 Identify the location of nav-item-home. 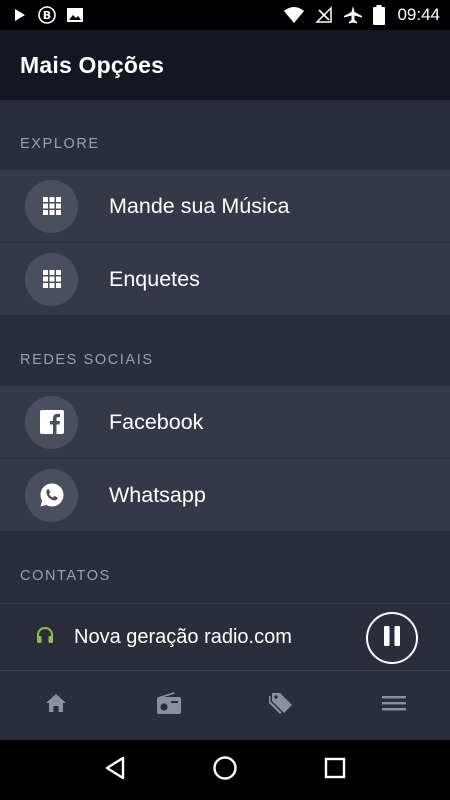
(56, 705).